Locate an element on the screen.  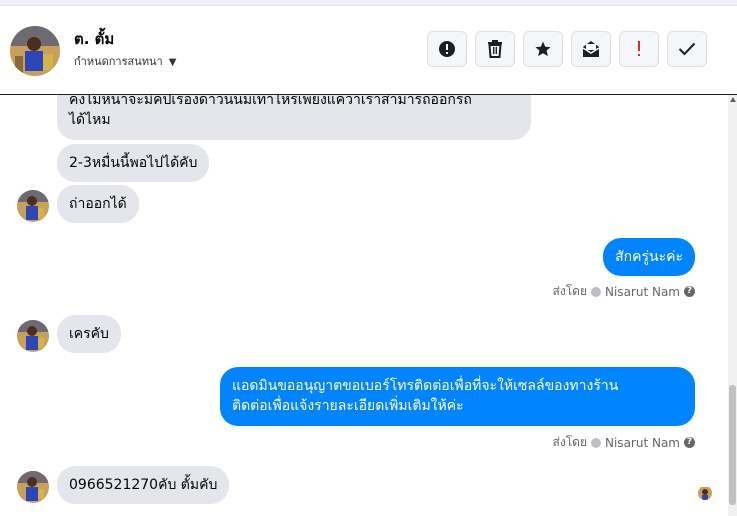
mark-unread-button is located at coordinates (591, 49).